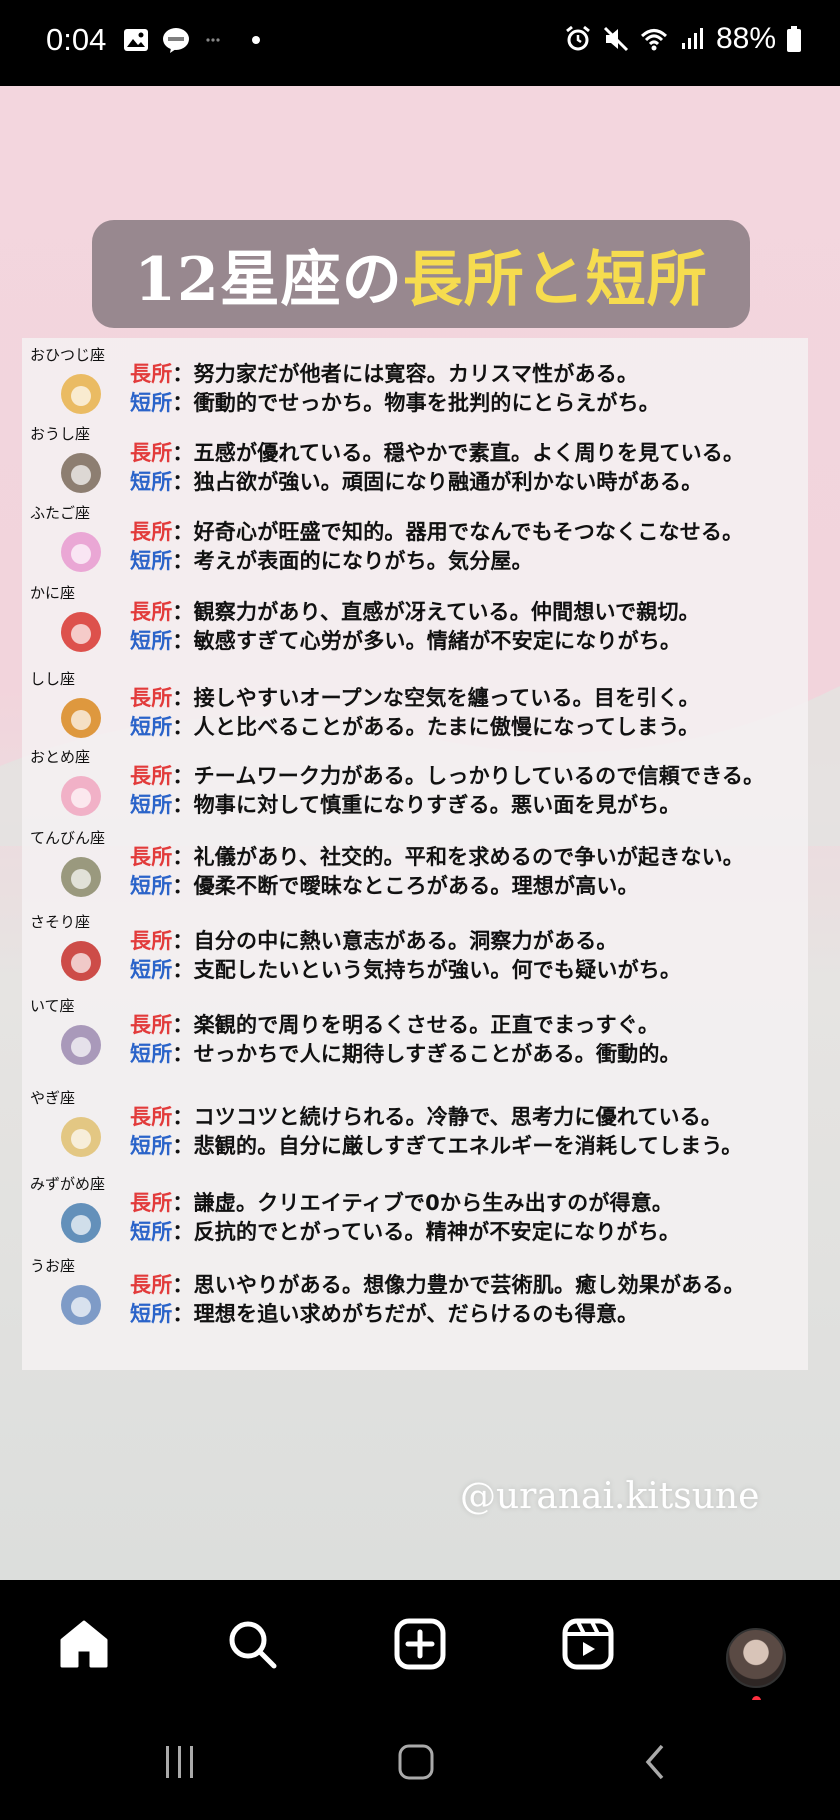  Describe the element at coordinates (416, 1025) in the screenshot. I see `strength-text: ：楽観的で周りを明るくさせる。正直でまっすぐ。` at that location.